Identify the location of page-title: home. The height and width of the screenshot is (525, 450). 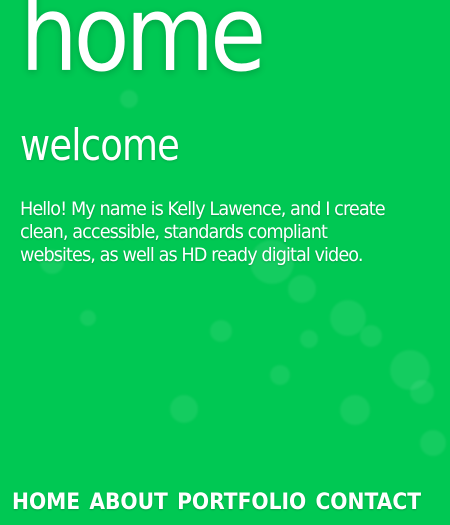
(143, 47).